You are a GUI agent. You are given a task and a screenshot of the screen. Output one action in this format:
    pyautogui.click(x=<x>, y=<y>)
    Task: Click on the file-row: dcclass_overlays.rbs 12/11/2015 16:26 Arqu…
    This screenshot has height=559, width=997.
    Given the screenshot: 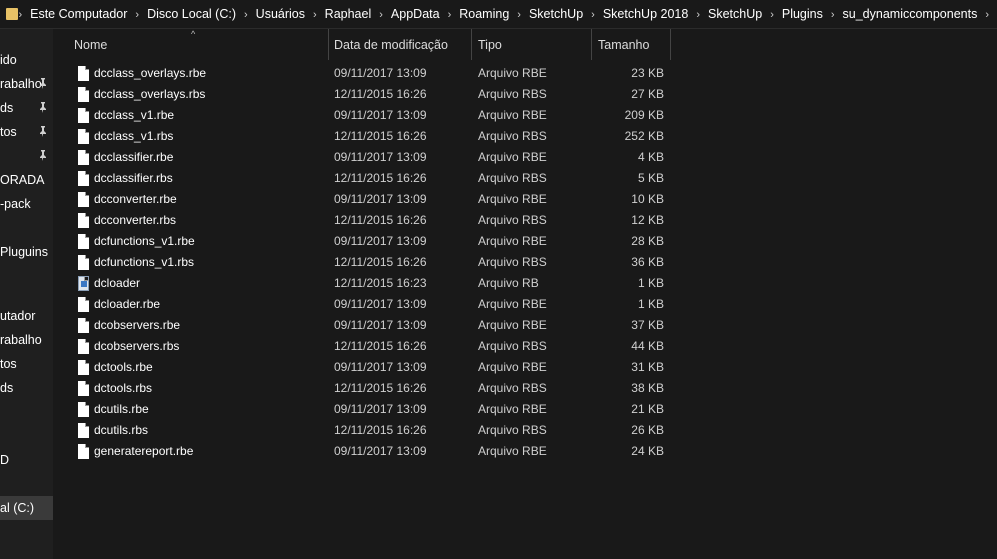 What is the action you would take?
    pyautogui.click(x=364, y=94)
    